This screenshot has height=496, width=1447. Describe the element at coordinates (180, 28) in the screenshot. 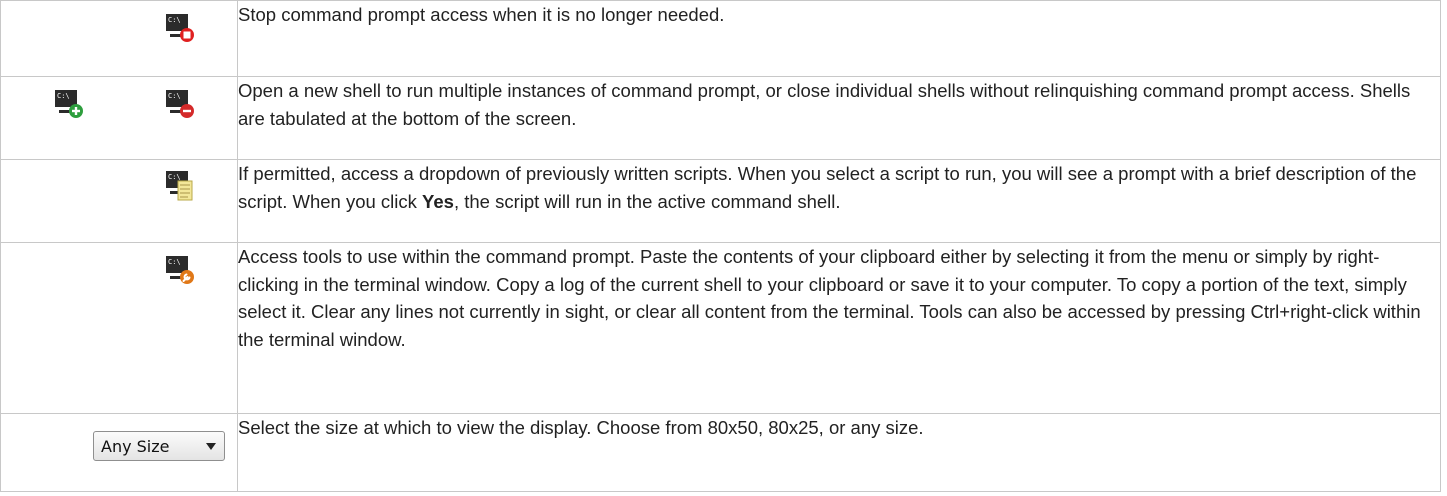

I see `command-prompt-stop-icon: C:\` at that location.